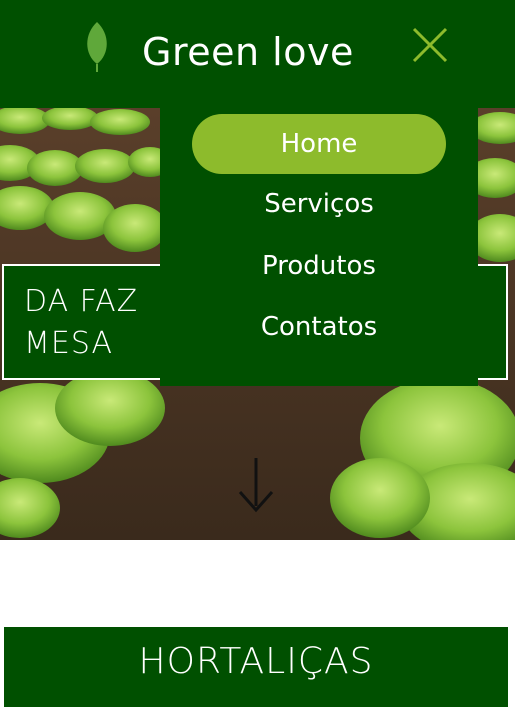 The image size is (515, 707). I want to click on arrow-down-icon, so click(256, 485).